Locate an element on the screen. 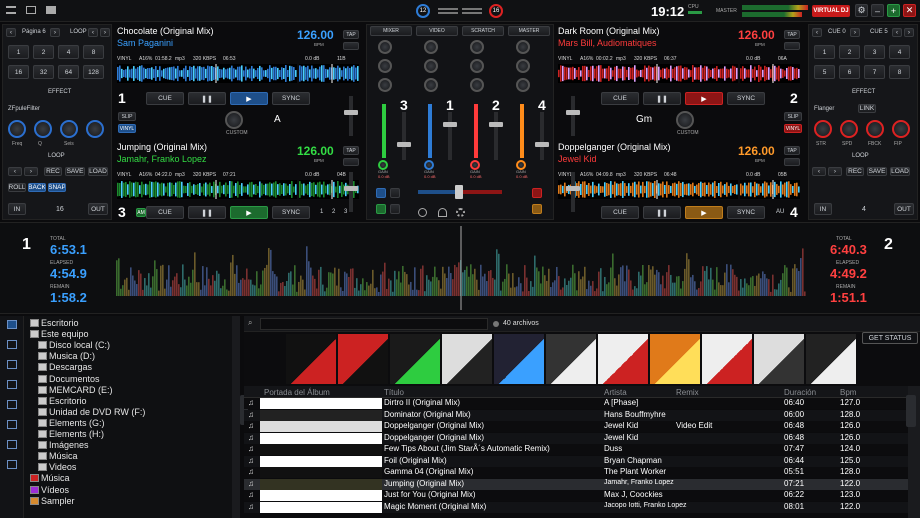 The width and height of the screenshot is (920, 518). deck3-am-button: AM is located at coordinates (141, 212).